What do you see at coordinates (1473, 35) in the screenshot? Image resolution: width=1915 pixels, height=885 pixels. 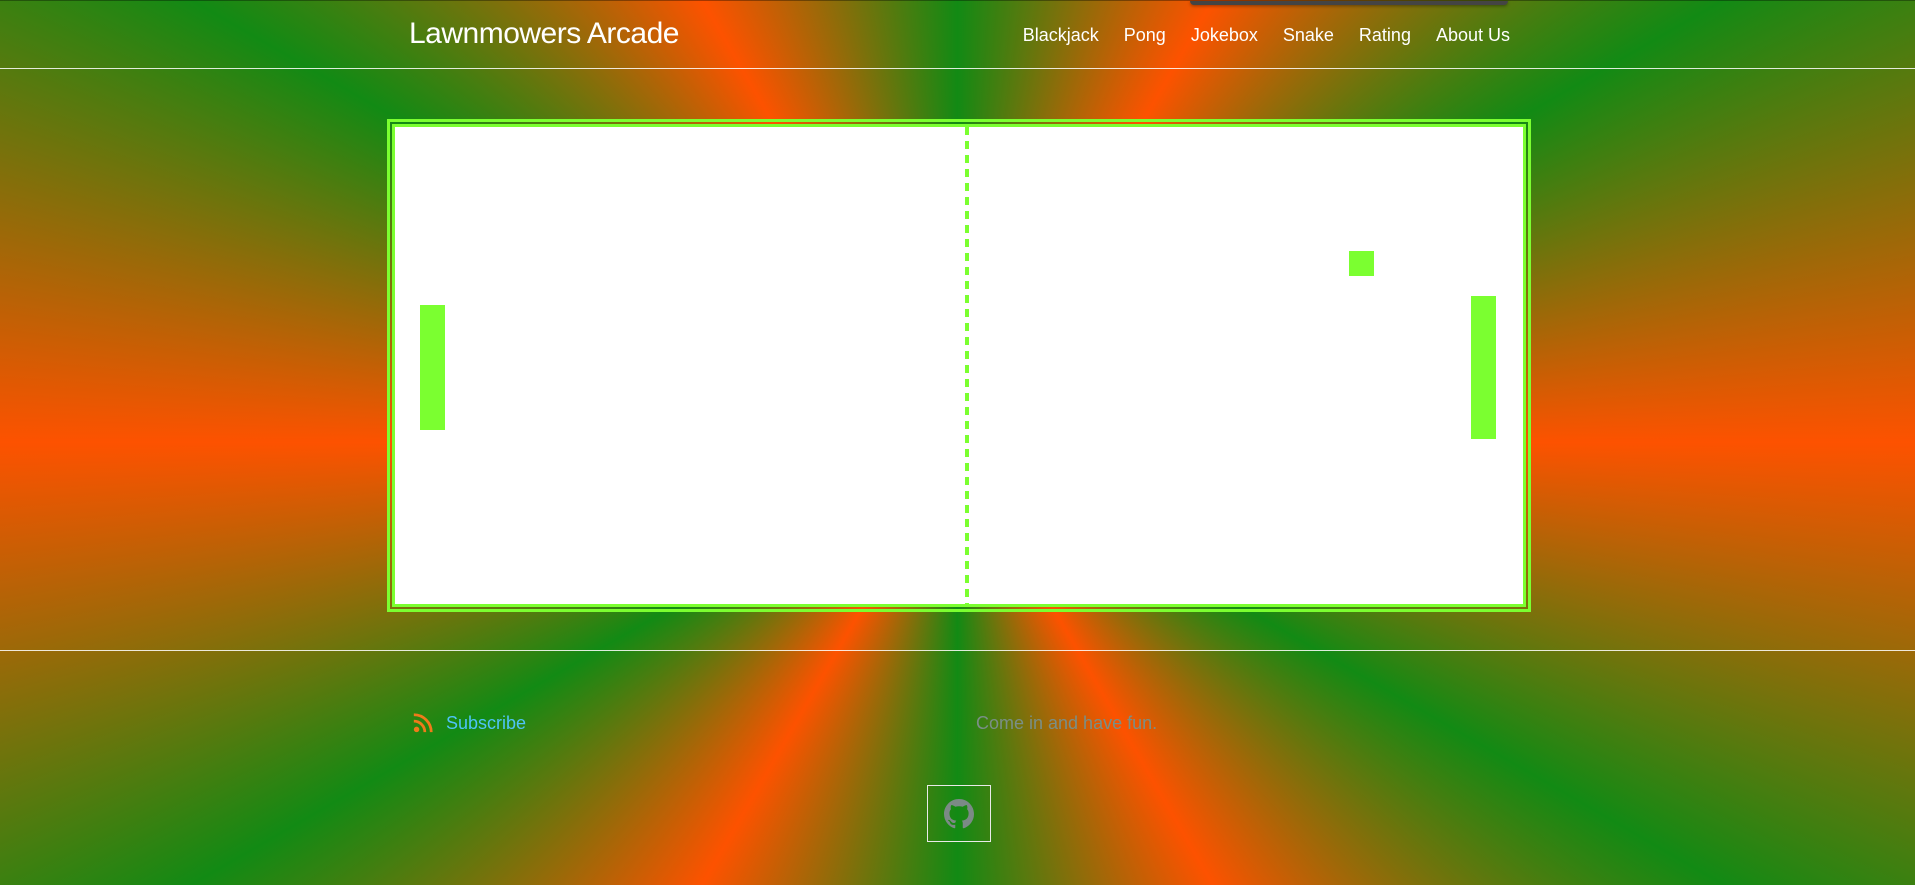 I see `nav-about-us: About Us` at bounding box center [1473, 35].